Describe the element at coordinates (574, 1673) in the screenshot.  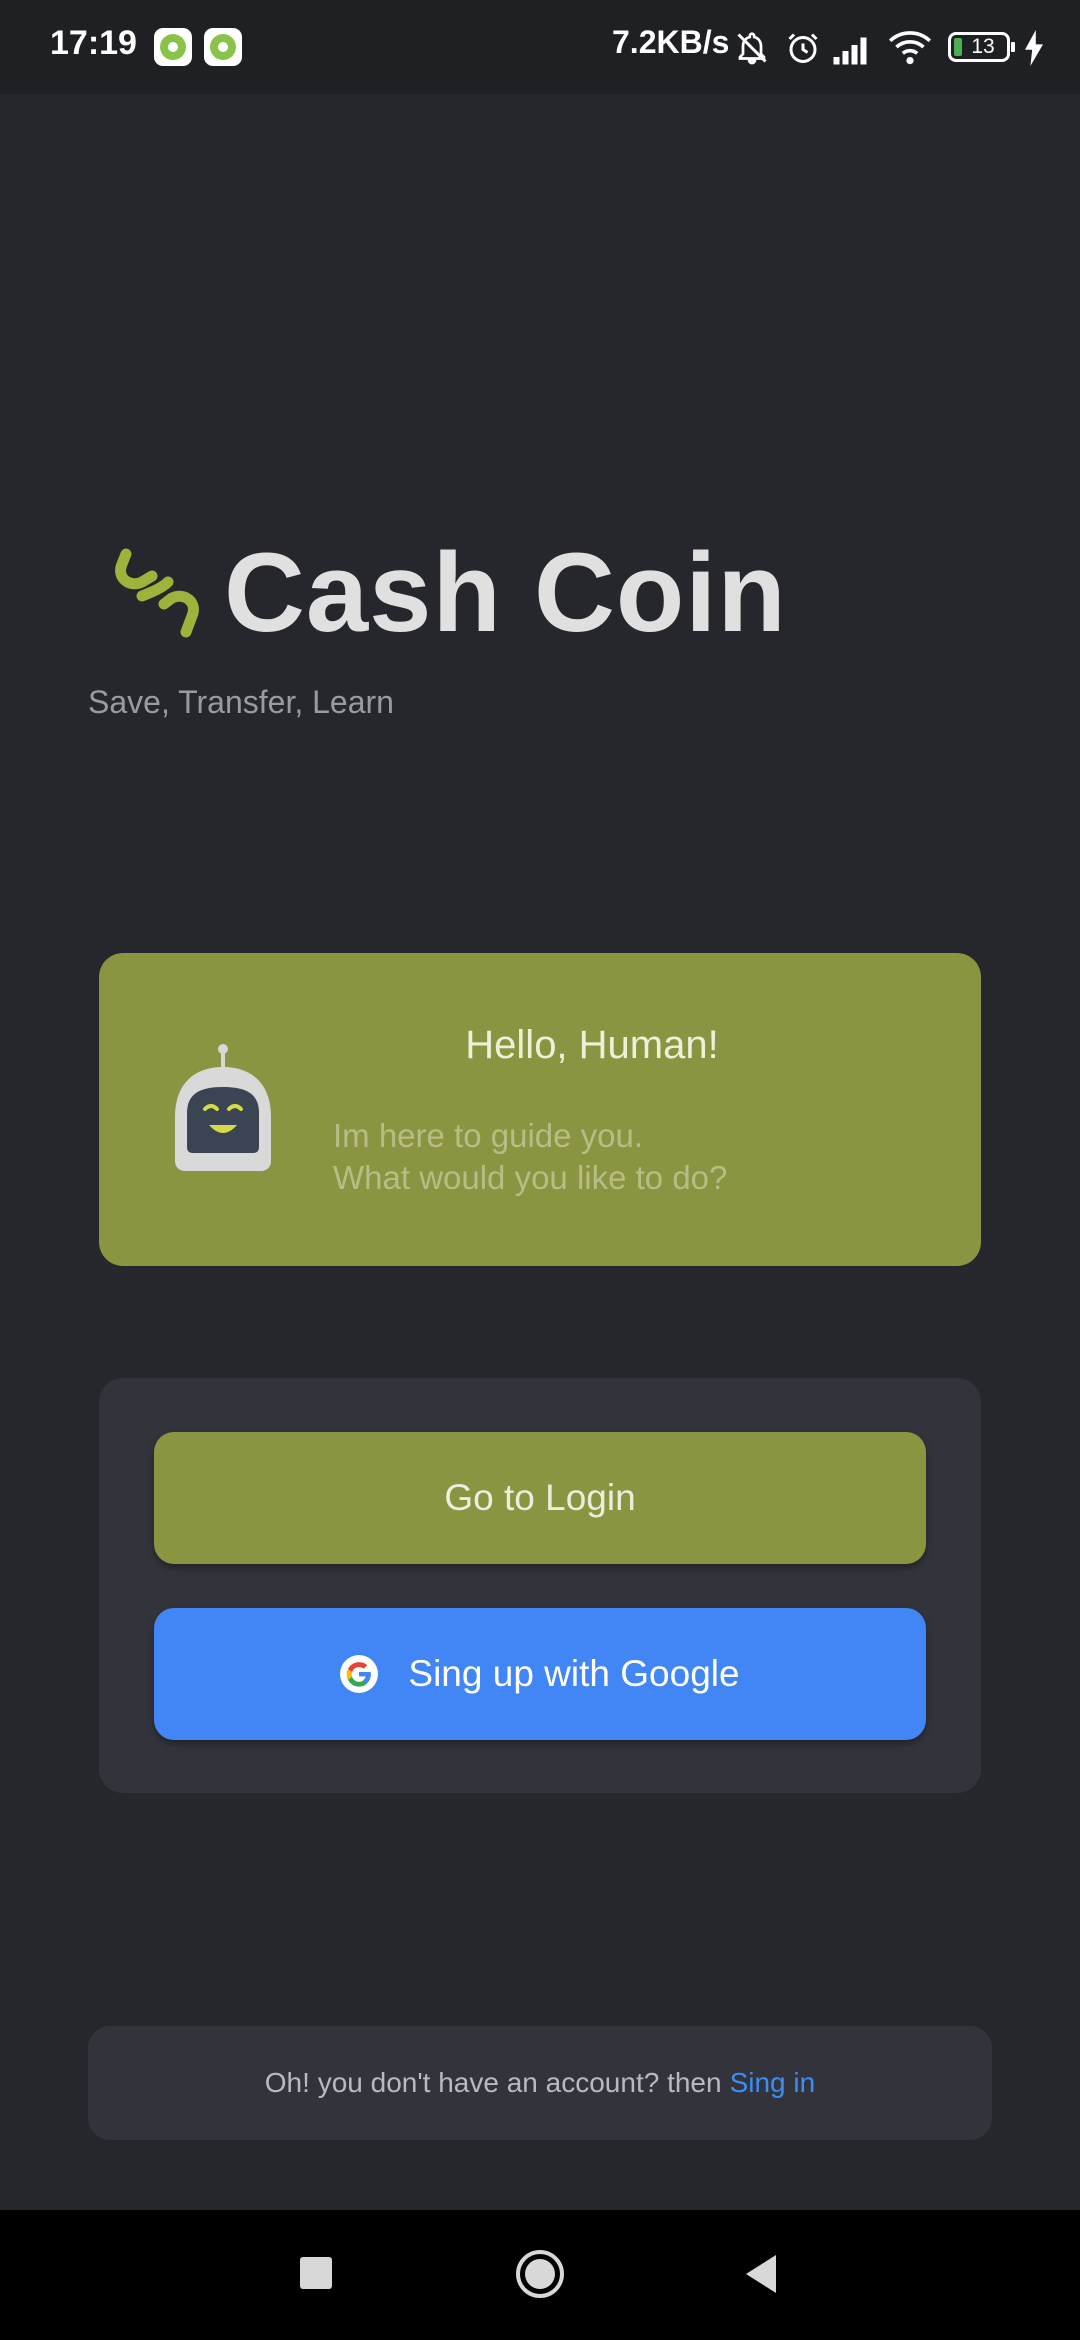
I see `google-signup-label: Sing up with Google` at that location.